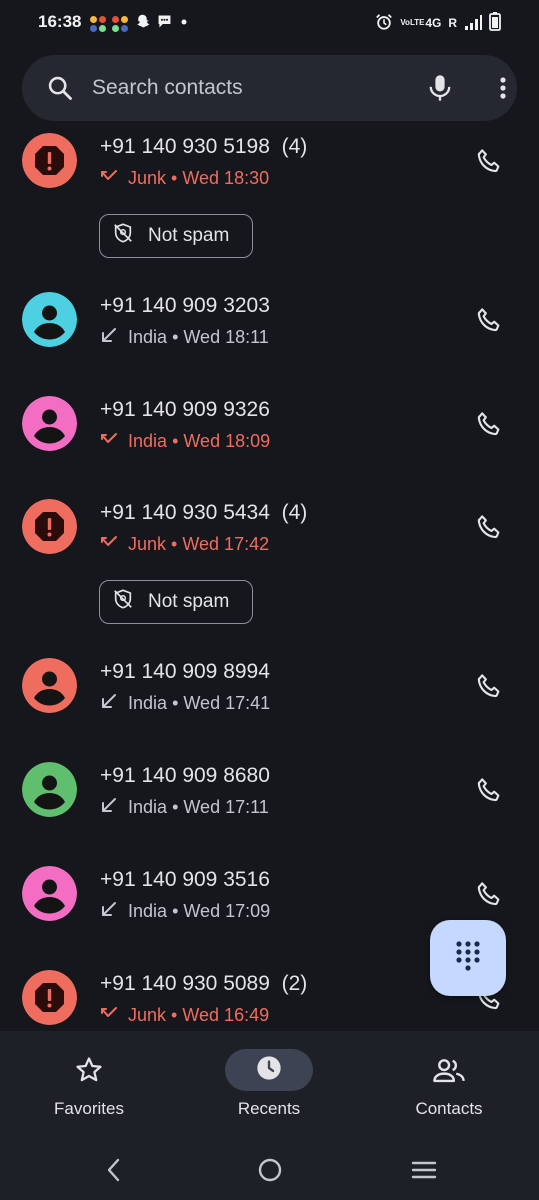 This screenshot has width=539, height=1200. Describe the element at coordinates (142, 24) in the screenshot. I see `snapchat-icon` at that location.